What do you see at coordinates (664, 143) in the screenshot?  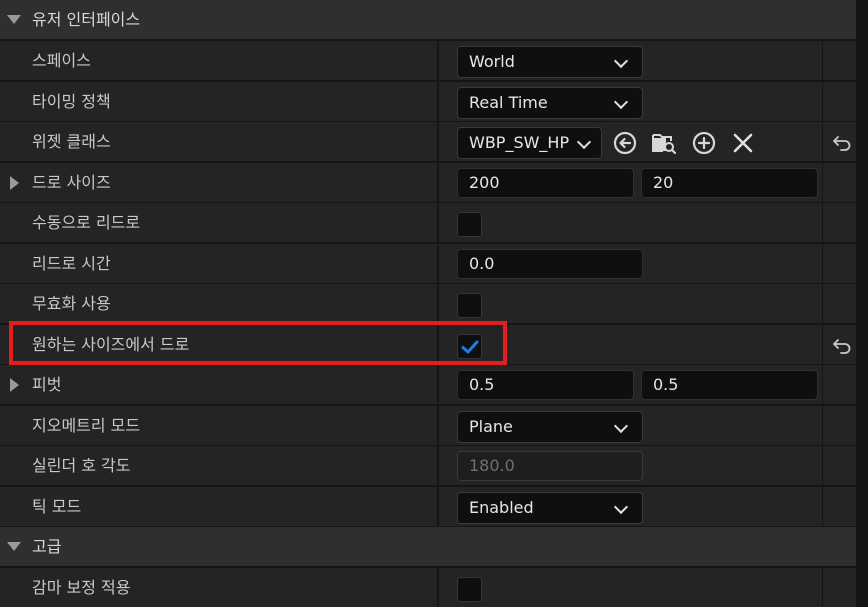 I see `folder-search-icon` at bounding box center [664, 143].